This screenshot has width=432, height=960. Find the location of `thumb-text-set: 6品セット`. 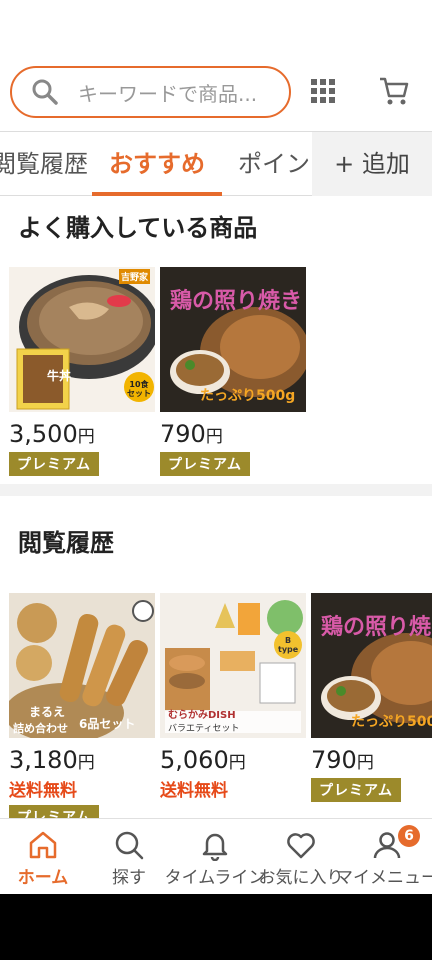

thumb-text-set: 6品セット is located at coordinates (107, 724).